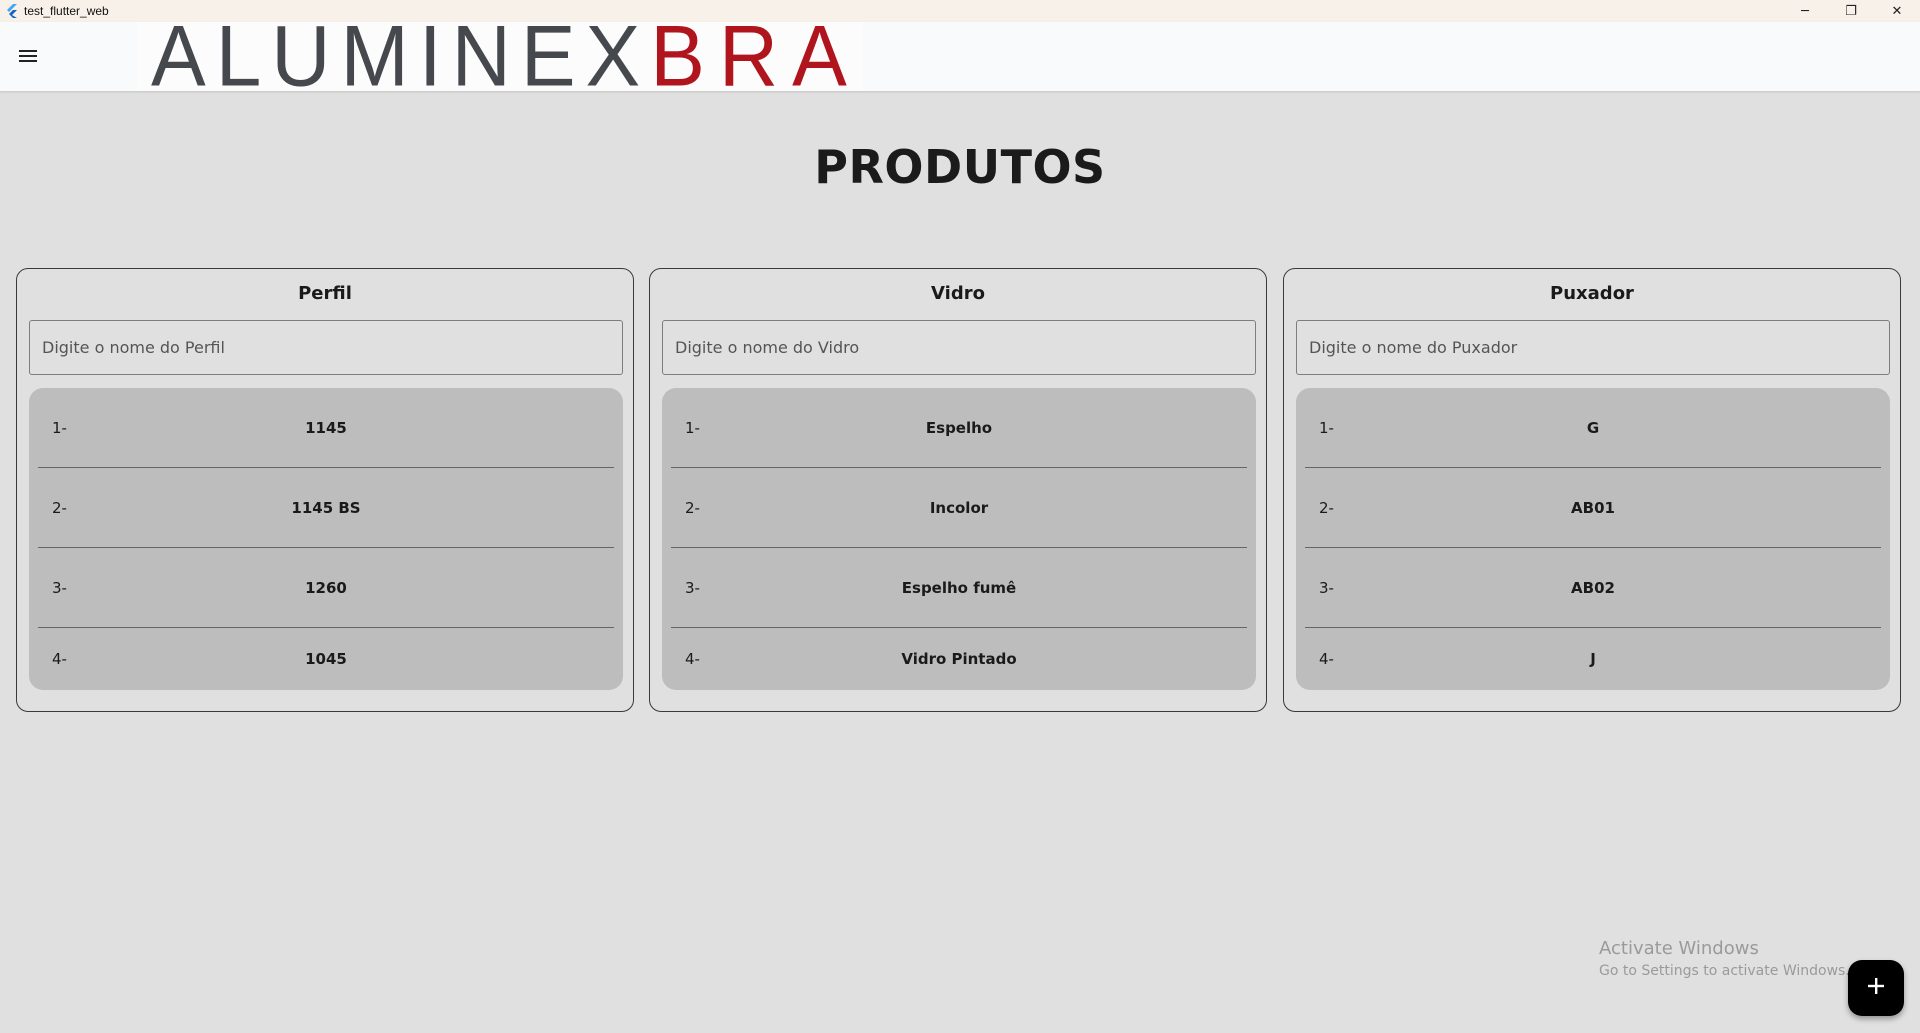 This screenshot has height=1033, width=1920. I want to click on card-title: Vidro, so click(958, 293).